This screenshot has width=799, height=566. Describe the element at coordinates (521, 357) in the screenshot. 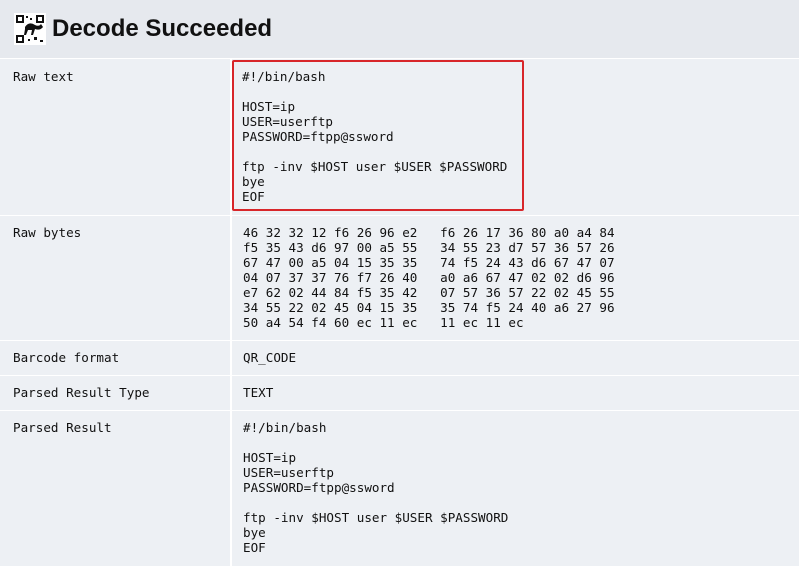

I see `barcode-format-value: QR_CODE` at that location.